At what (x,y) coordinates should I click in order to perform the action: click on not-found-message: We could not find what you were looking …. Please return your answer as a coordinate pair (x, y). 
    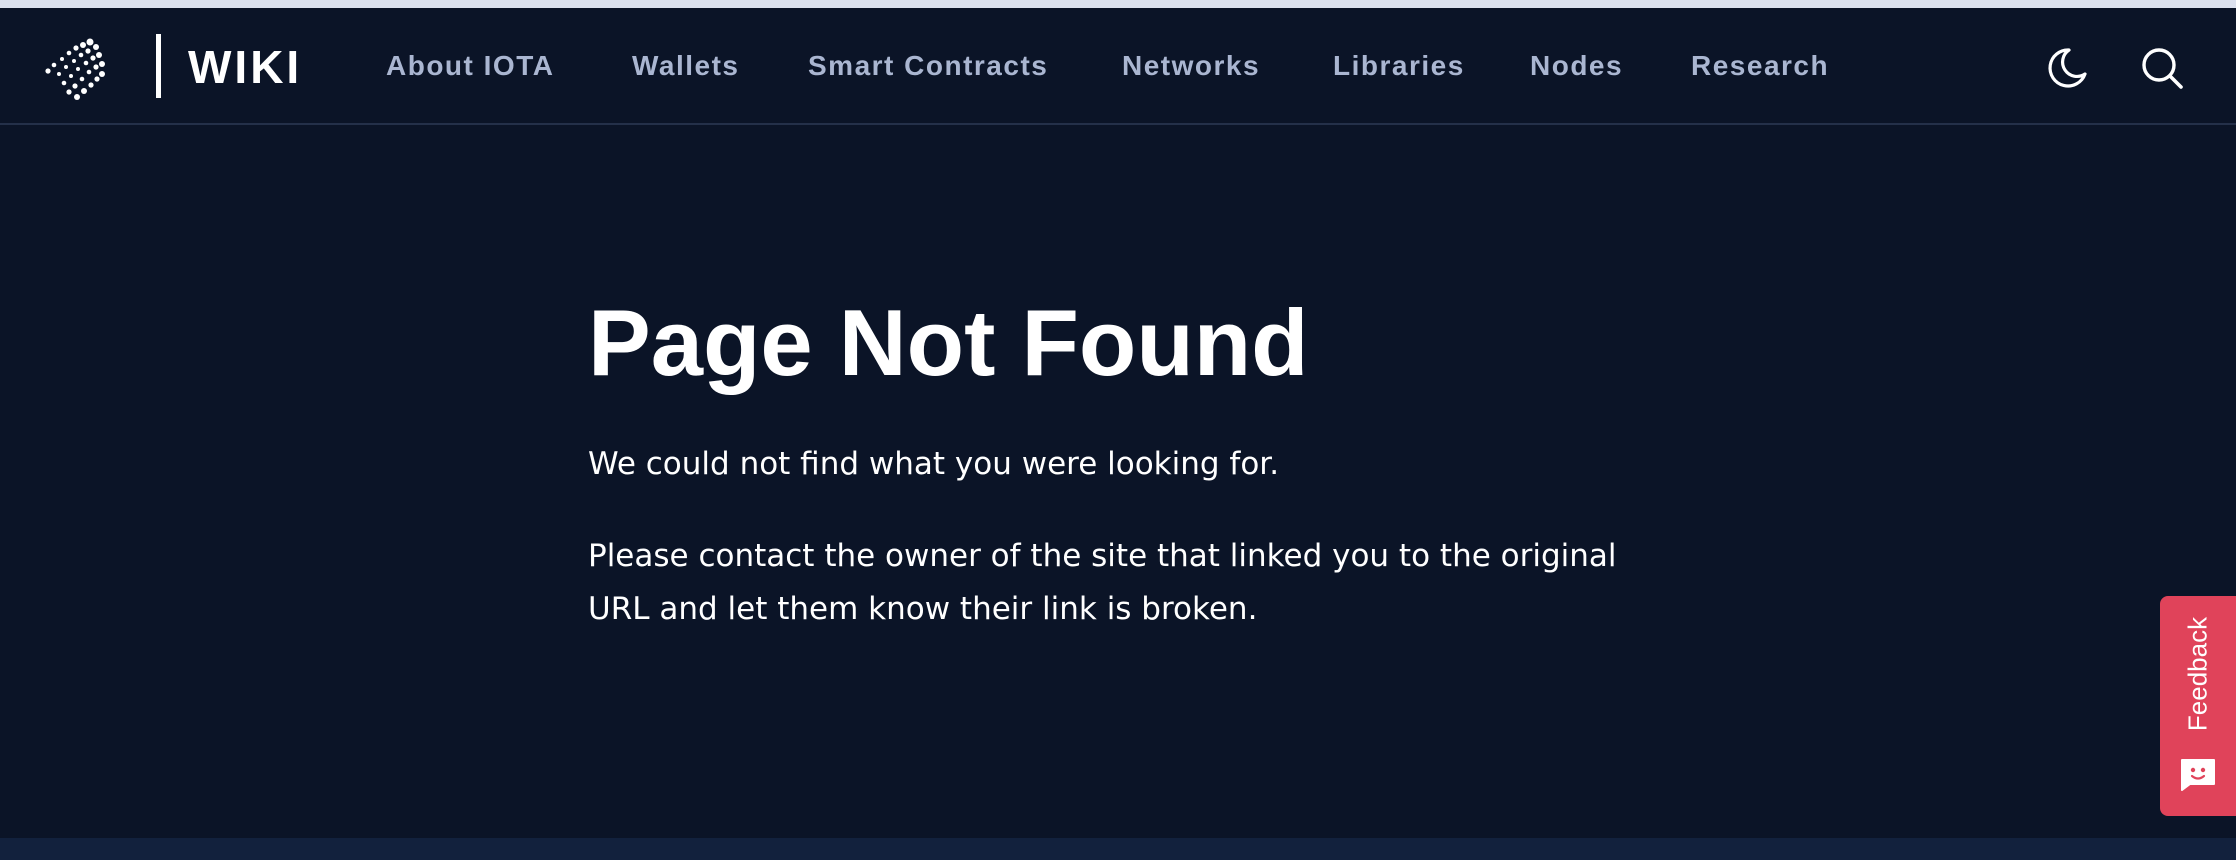
    Looking at the image, I should click on (934, 464).